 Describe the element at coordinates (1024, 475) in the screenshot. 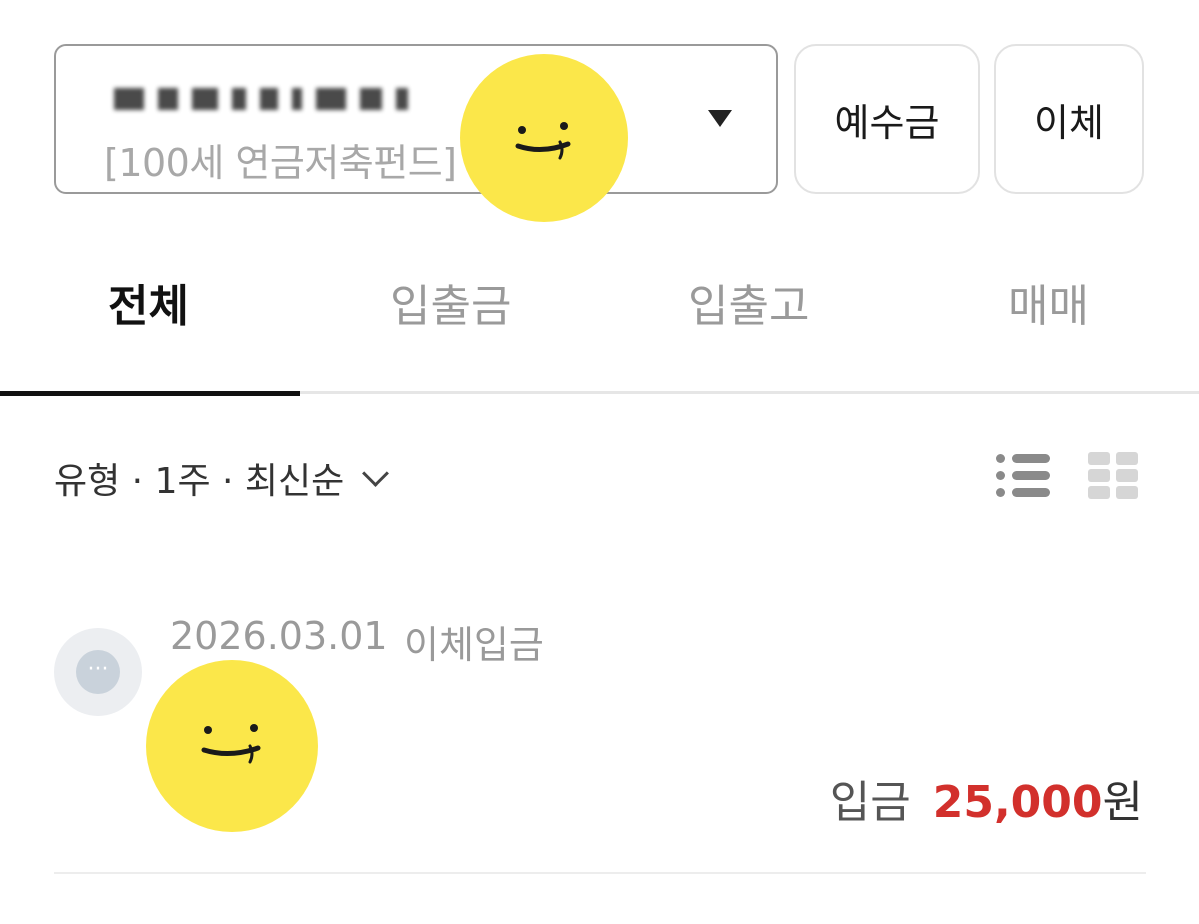

I see `list-view-icon` at that location.